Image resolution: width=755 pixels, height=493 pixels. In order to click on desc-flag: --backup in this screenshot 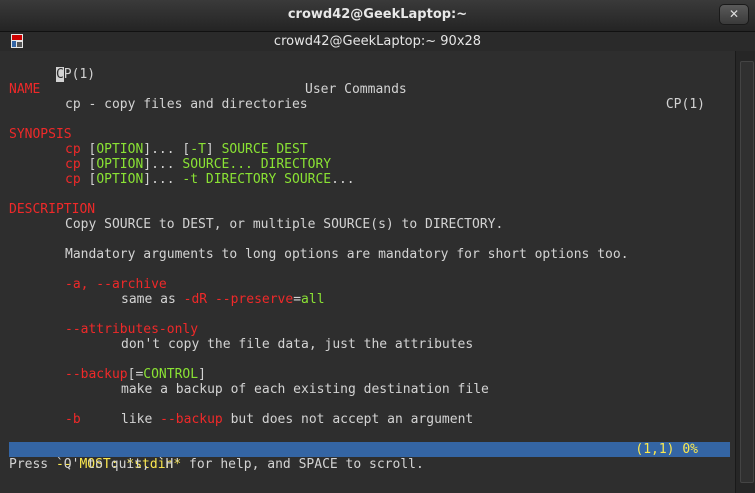, I will do `click(191, 419)`.